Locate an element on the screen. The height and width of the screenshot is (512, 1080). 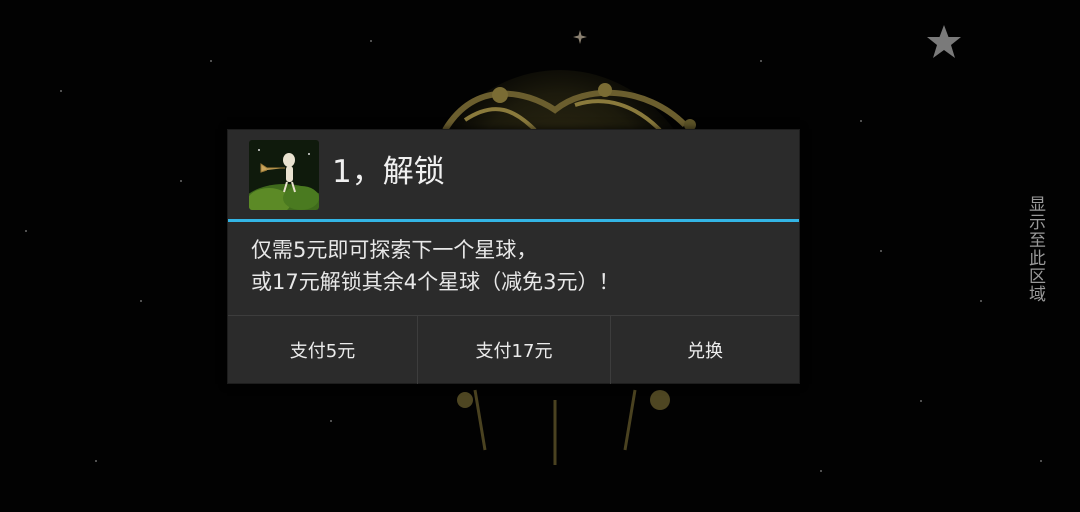
app-icon is located at coordinates (284, 175).